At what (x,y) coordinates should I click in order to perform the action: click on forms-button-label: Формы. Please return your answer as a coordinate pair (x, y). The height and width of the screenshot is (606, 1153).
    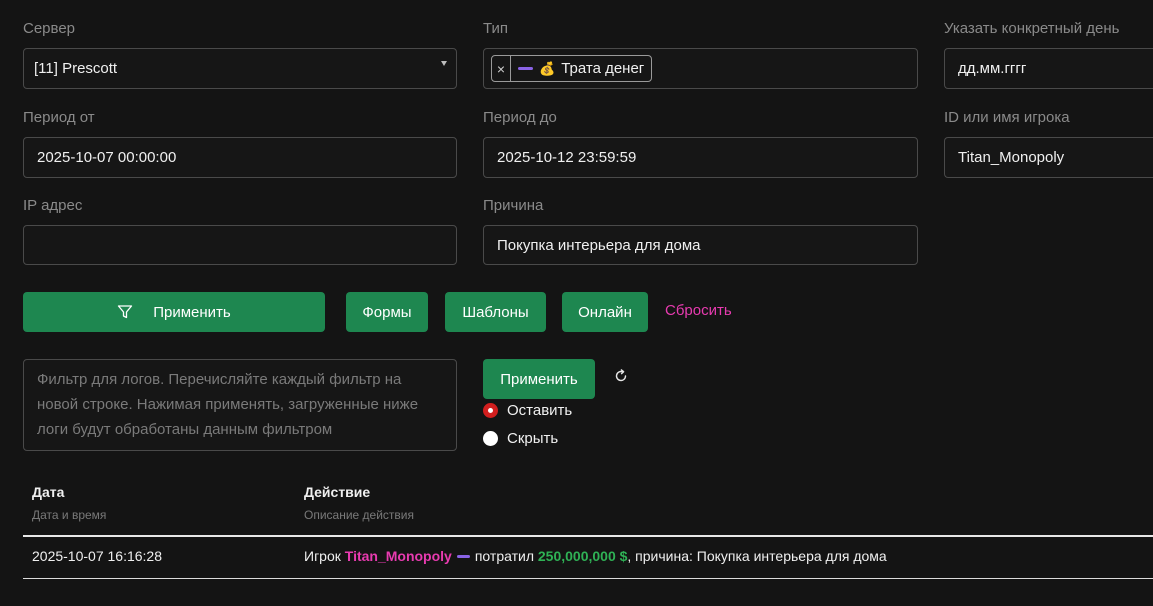
    Looking at the image, I should click on (387, 312).